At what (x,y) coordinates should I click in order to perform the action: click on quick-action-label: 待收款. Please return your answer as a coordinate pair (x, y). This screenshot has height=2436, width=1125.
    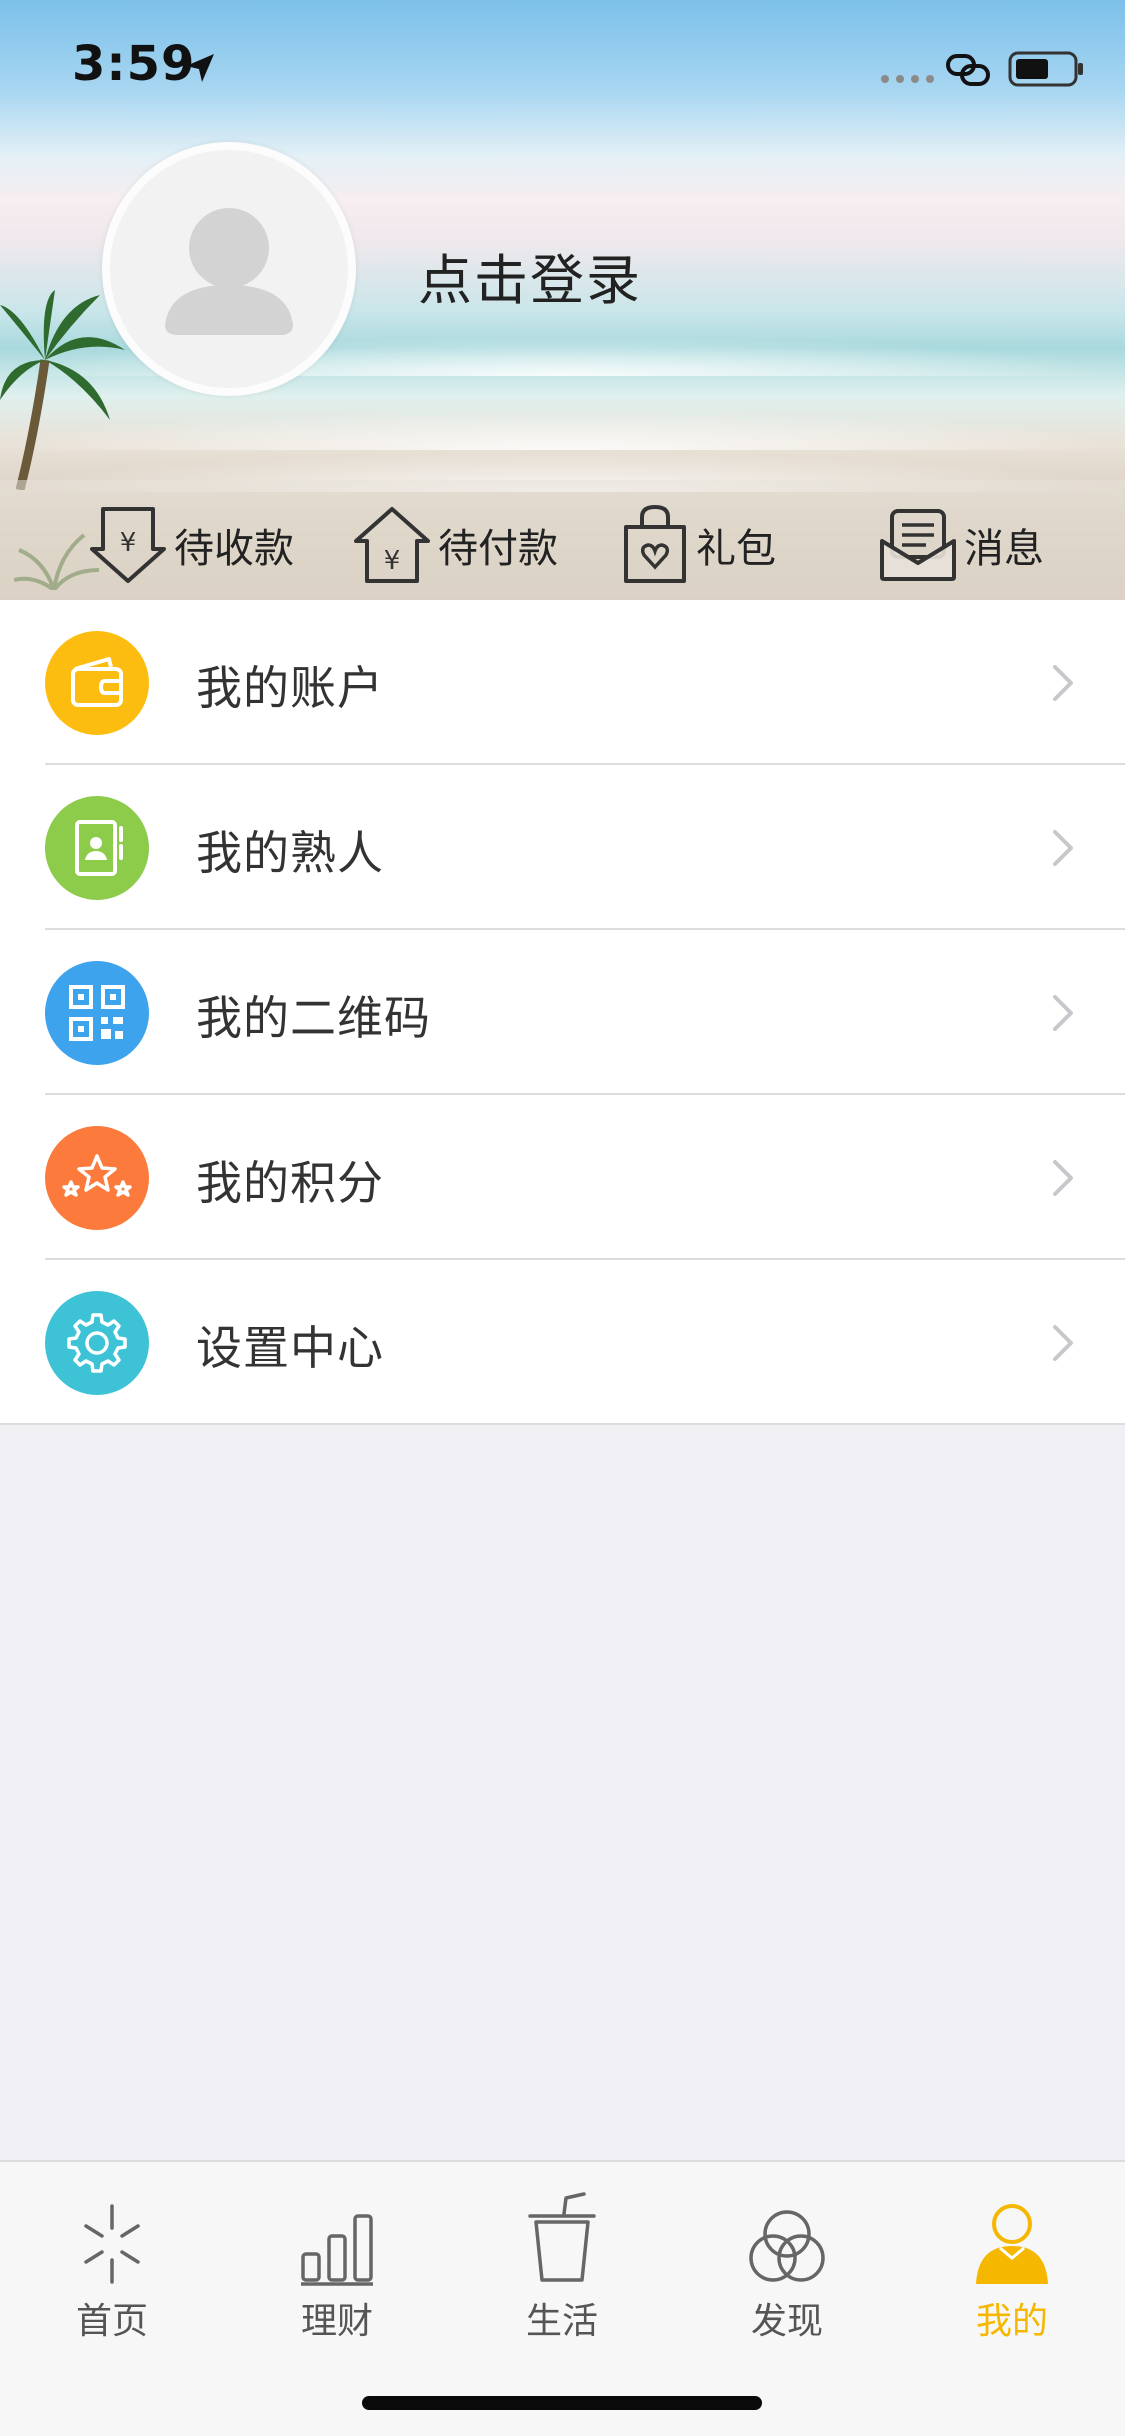
    Looking at the image, I should click on (234, 549).